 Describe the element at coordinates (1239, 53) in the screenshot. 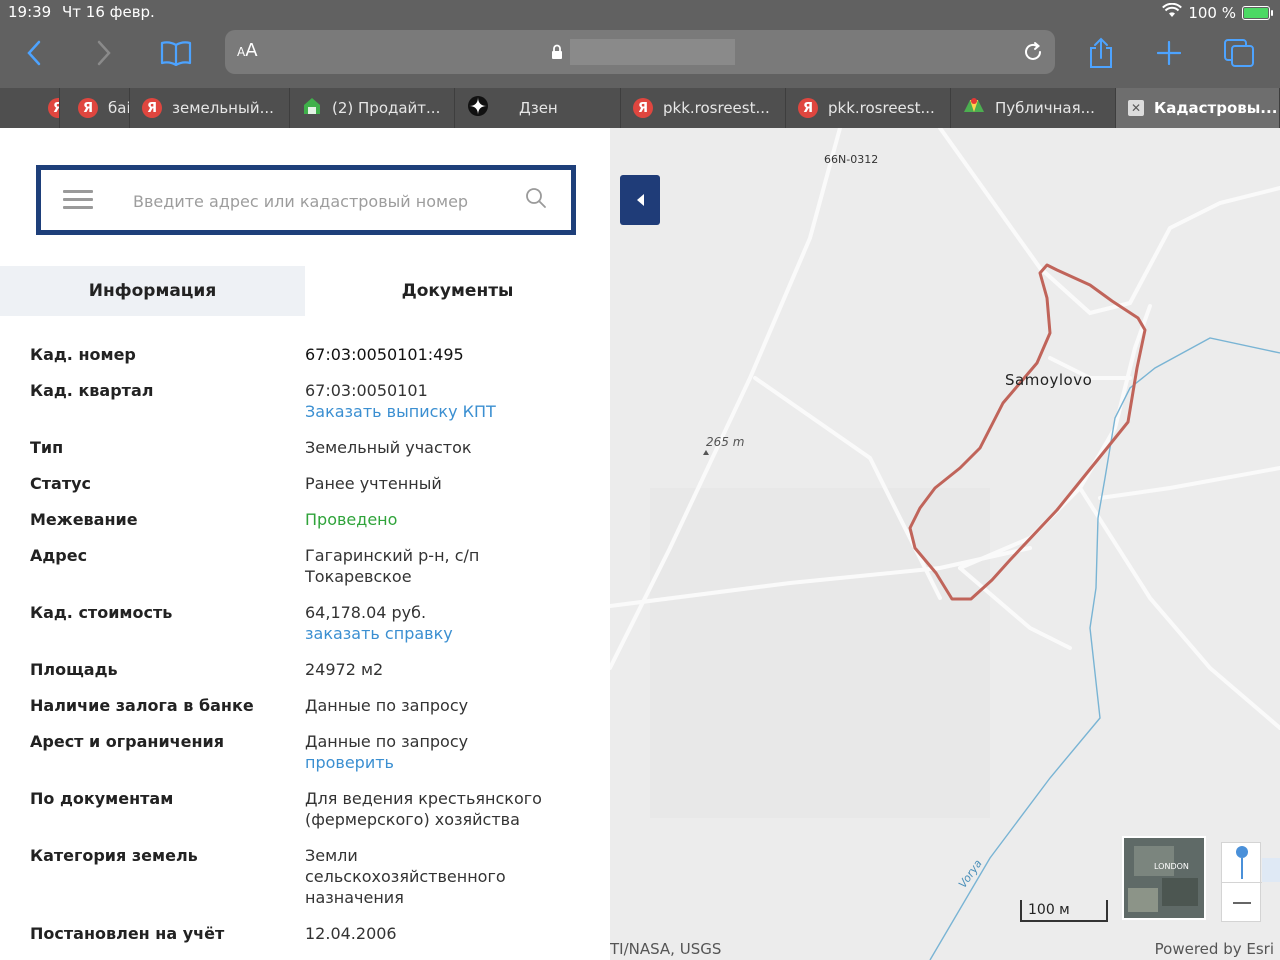

I see `tabs-overview-icon` at that location.